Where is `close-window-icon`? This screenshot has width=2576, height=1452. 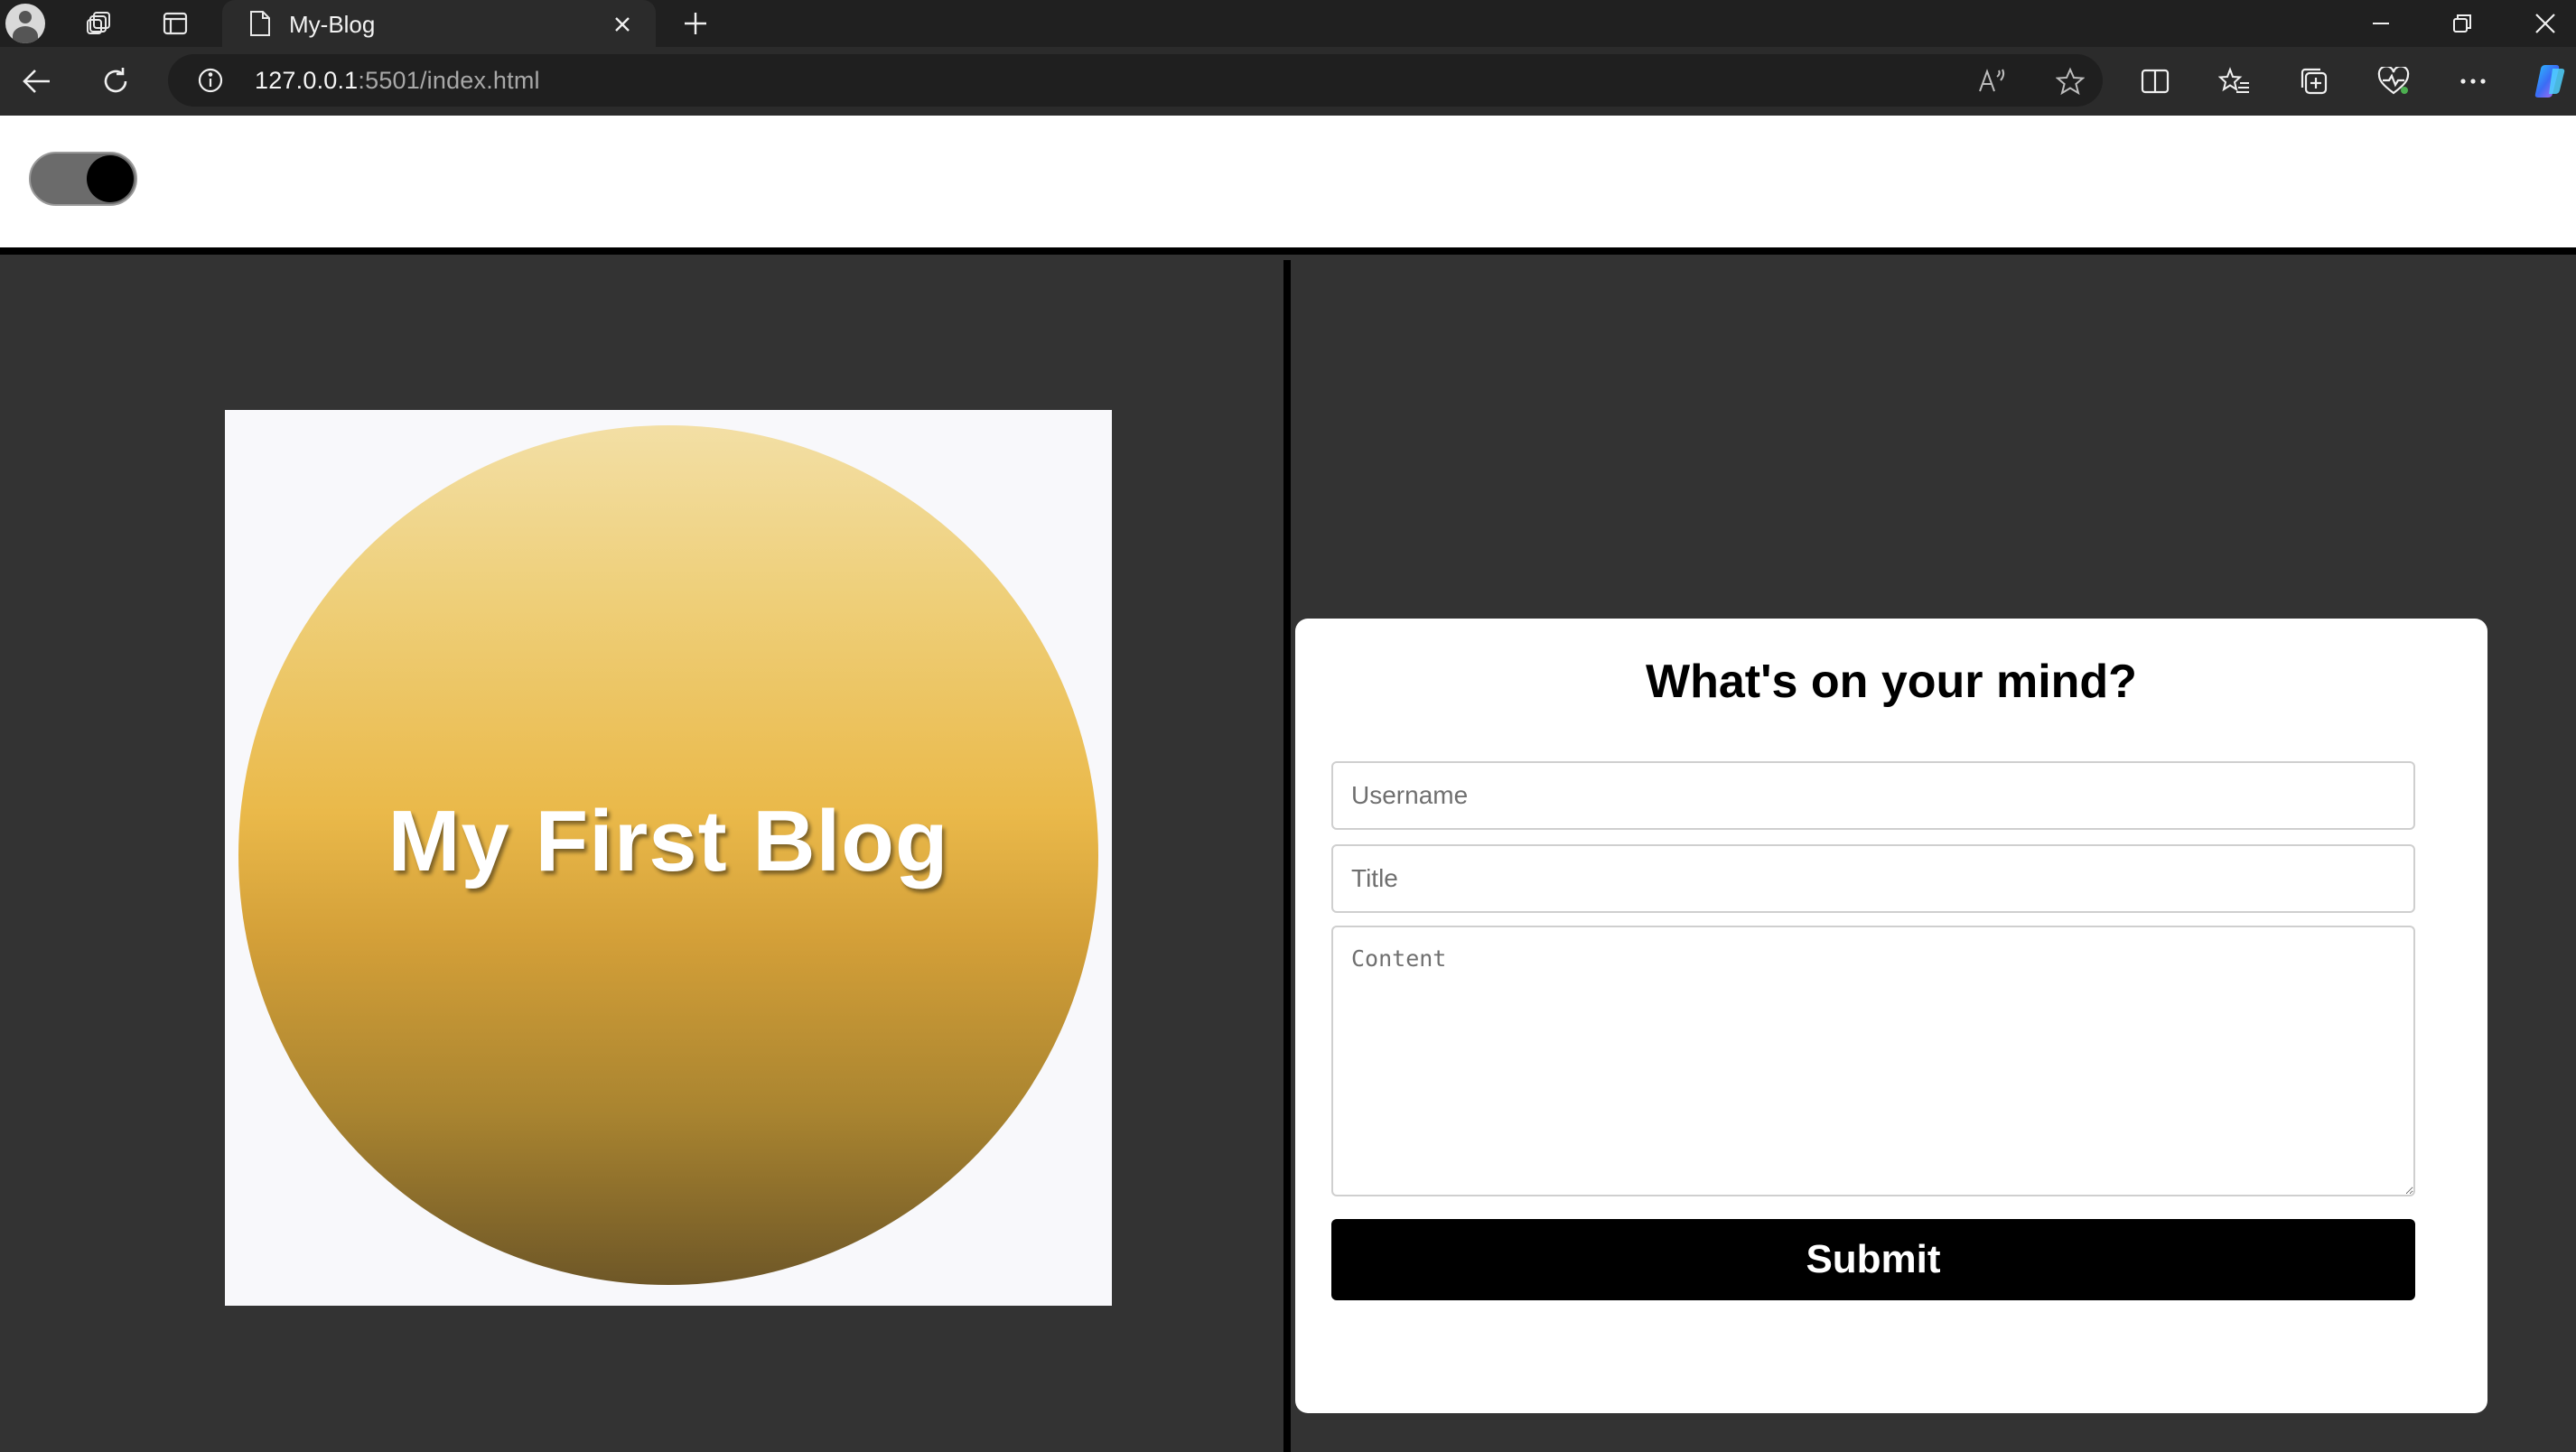
close-window-icon is located at coordinates (2545, 24).